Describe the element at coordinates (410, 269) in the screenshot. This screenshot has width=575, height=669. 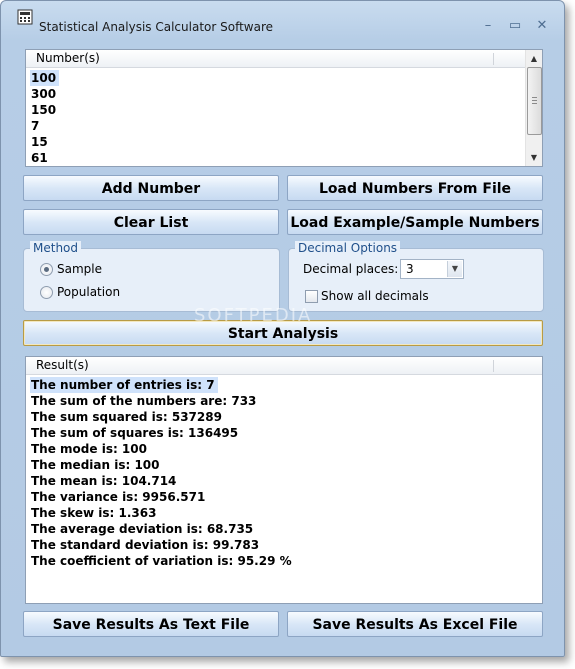
I see `decimal-places-value: 3` at that location.